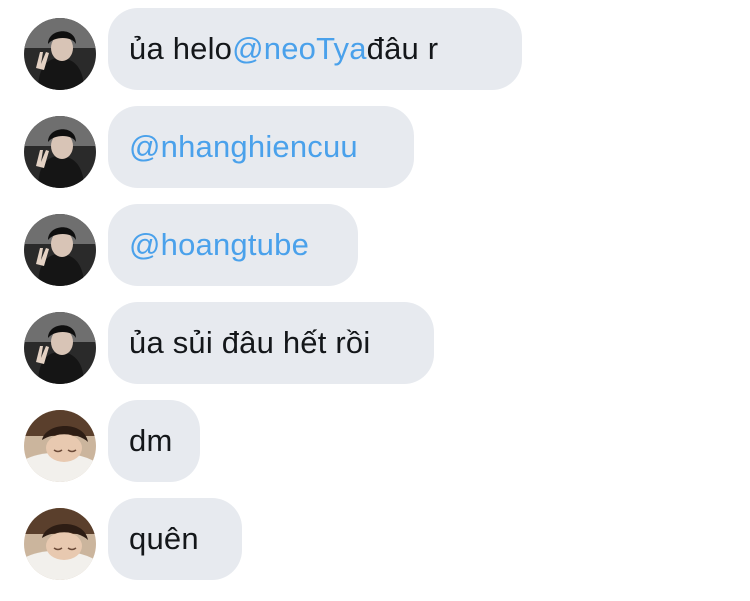 The image size is (750, 601). I want to click on message-row: dm, so click(375, 441).